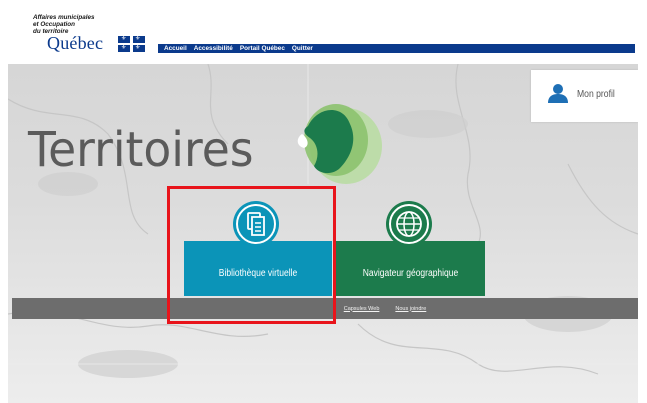  What do you see at coordinates (596, 94) in the screenshot?
I see `profile-label: Mon profil` at bounding box center [596, 94].